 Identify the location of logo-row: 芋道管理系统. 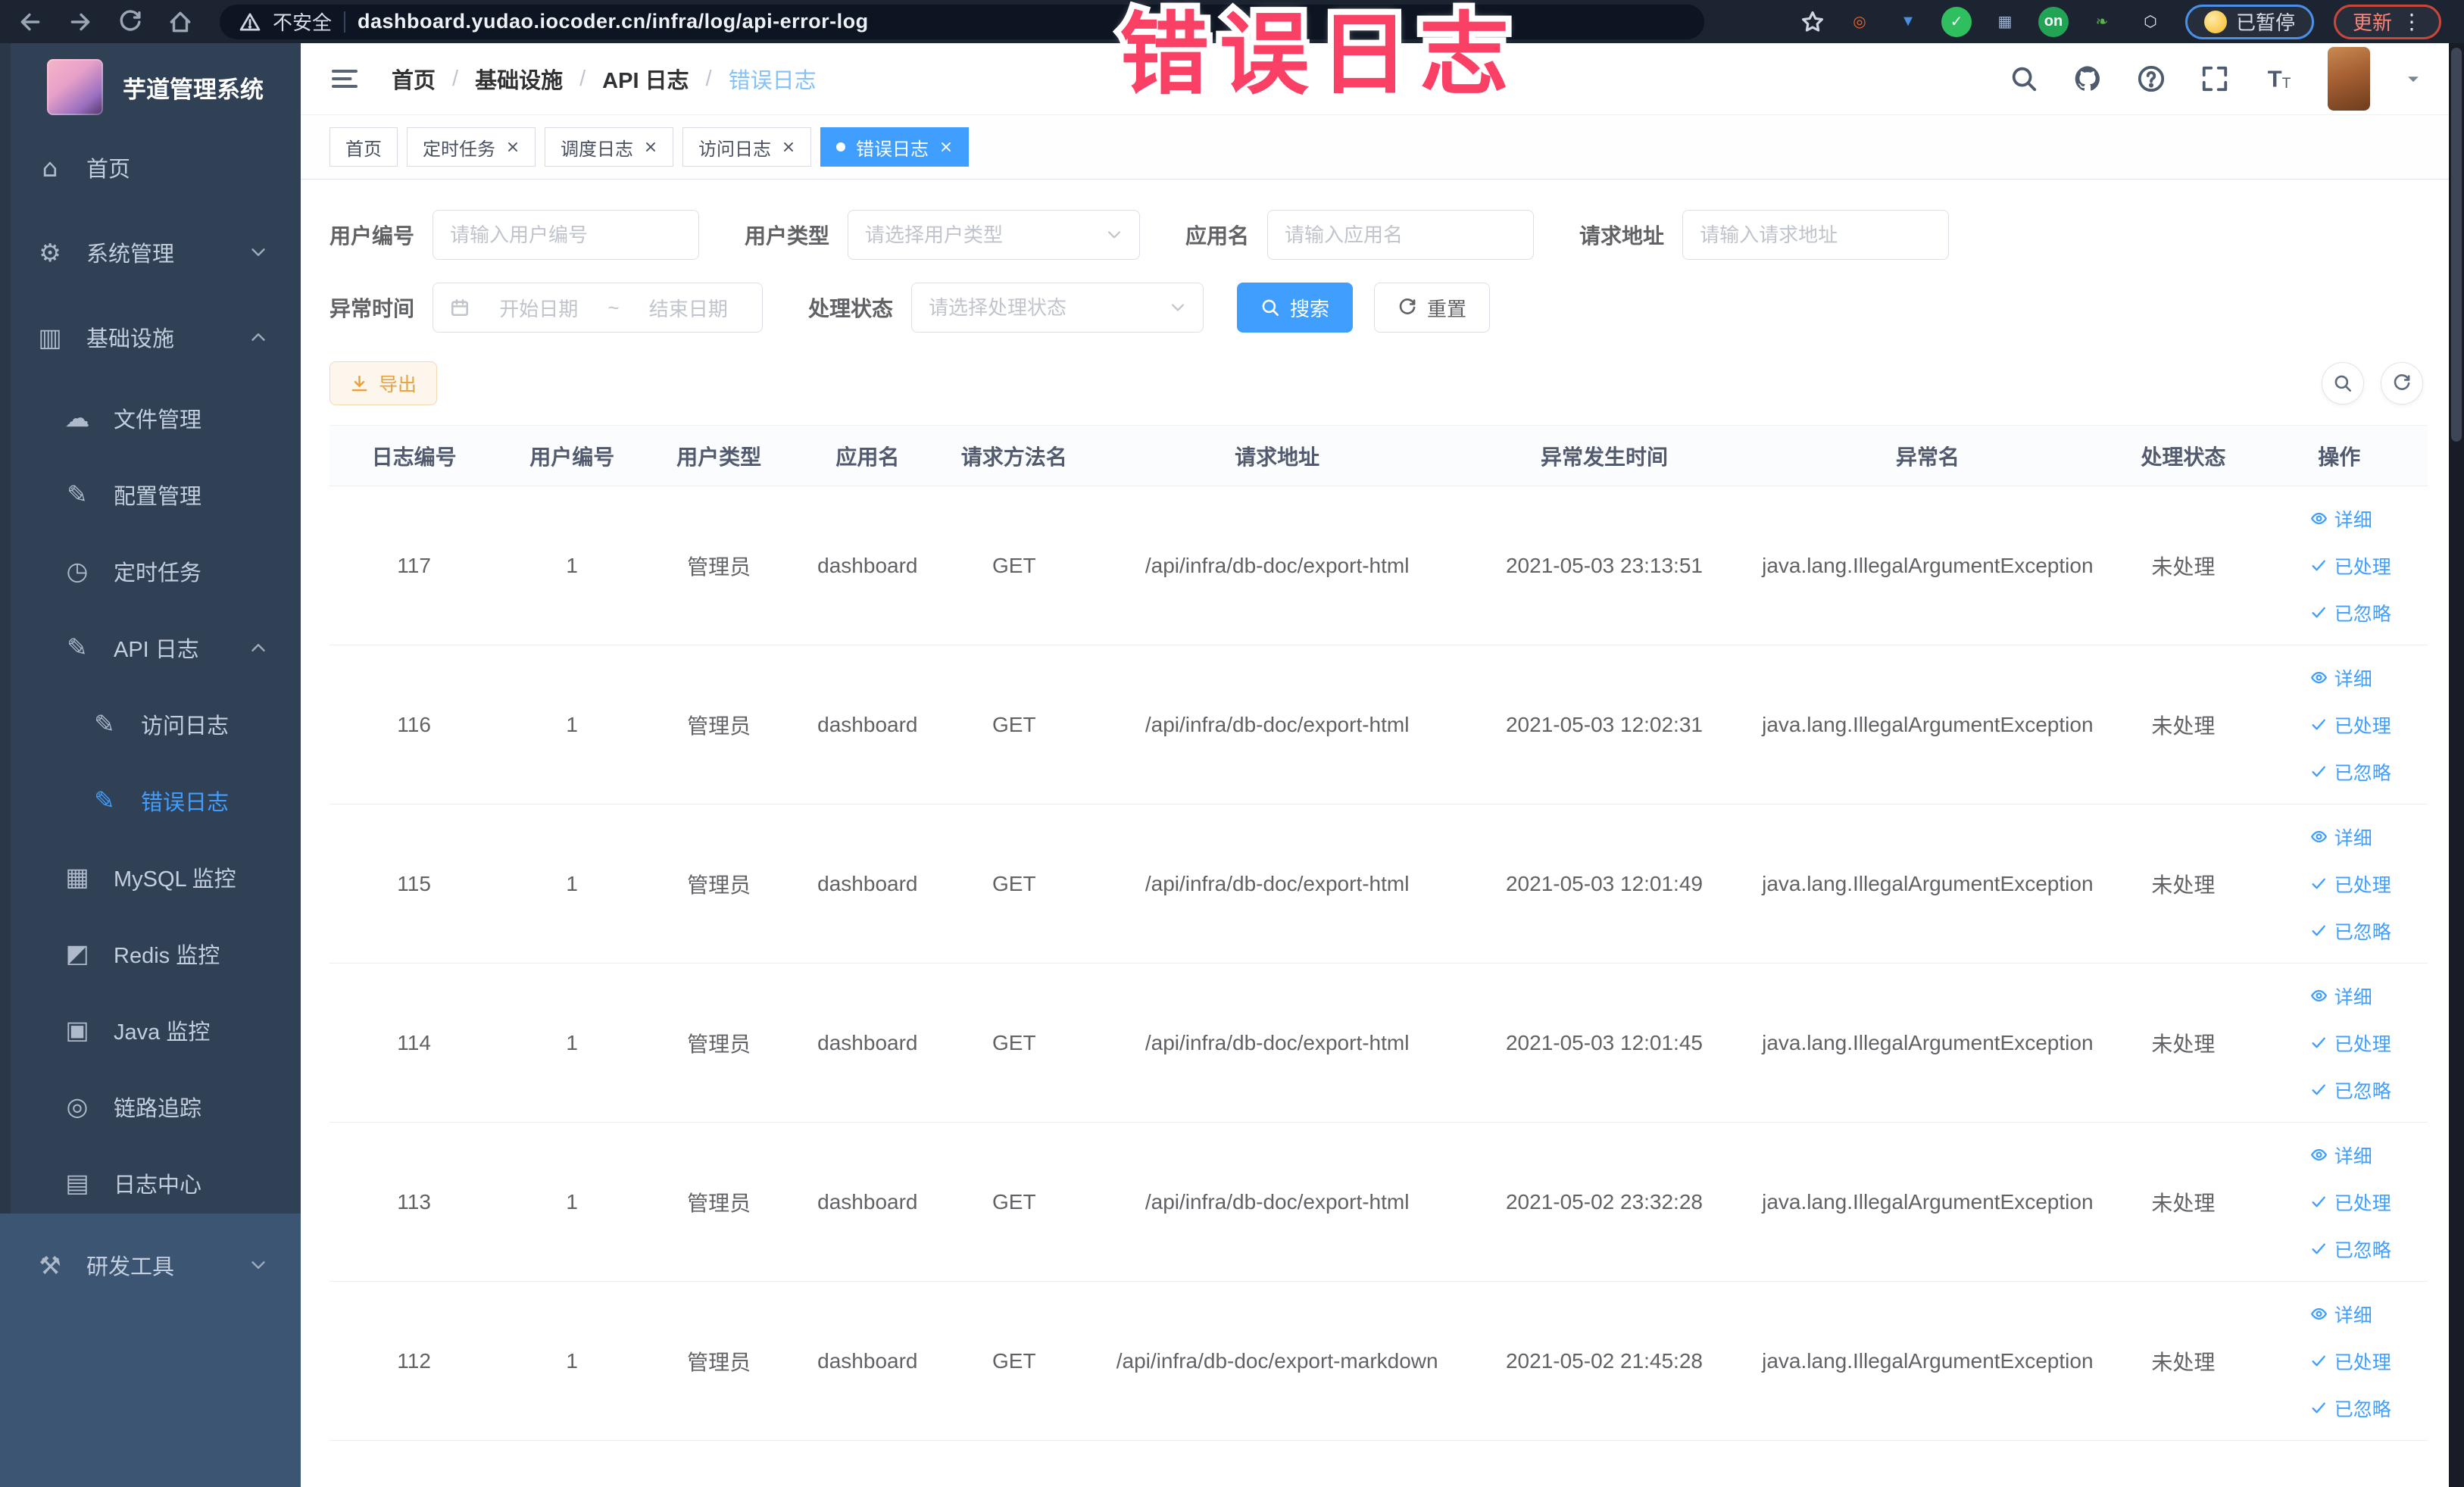
(155, 87).